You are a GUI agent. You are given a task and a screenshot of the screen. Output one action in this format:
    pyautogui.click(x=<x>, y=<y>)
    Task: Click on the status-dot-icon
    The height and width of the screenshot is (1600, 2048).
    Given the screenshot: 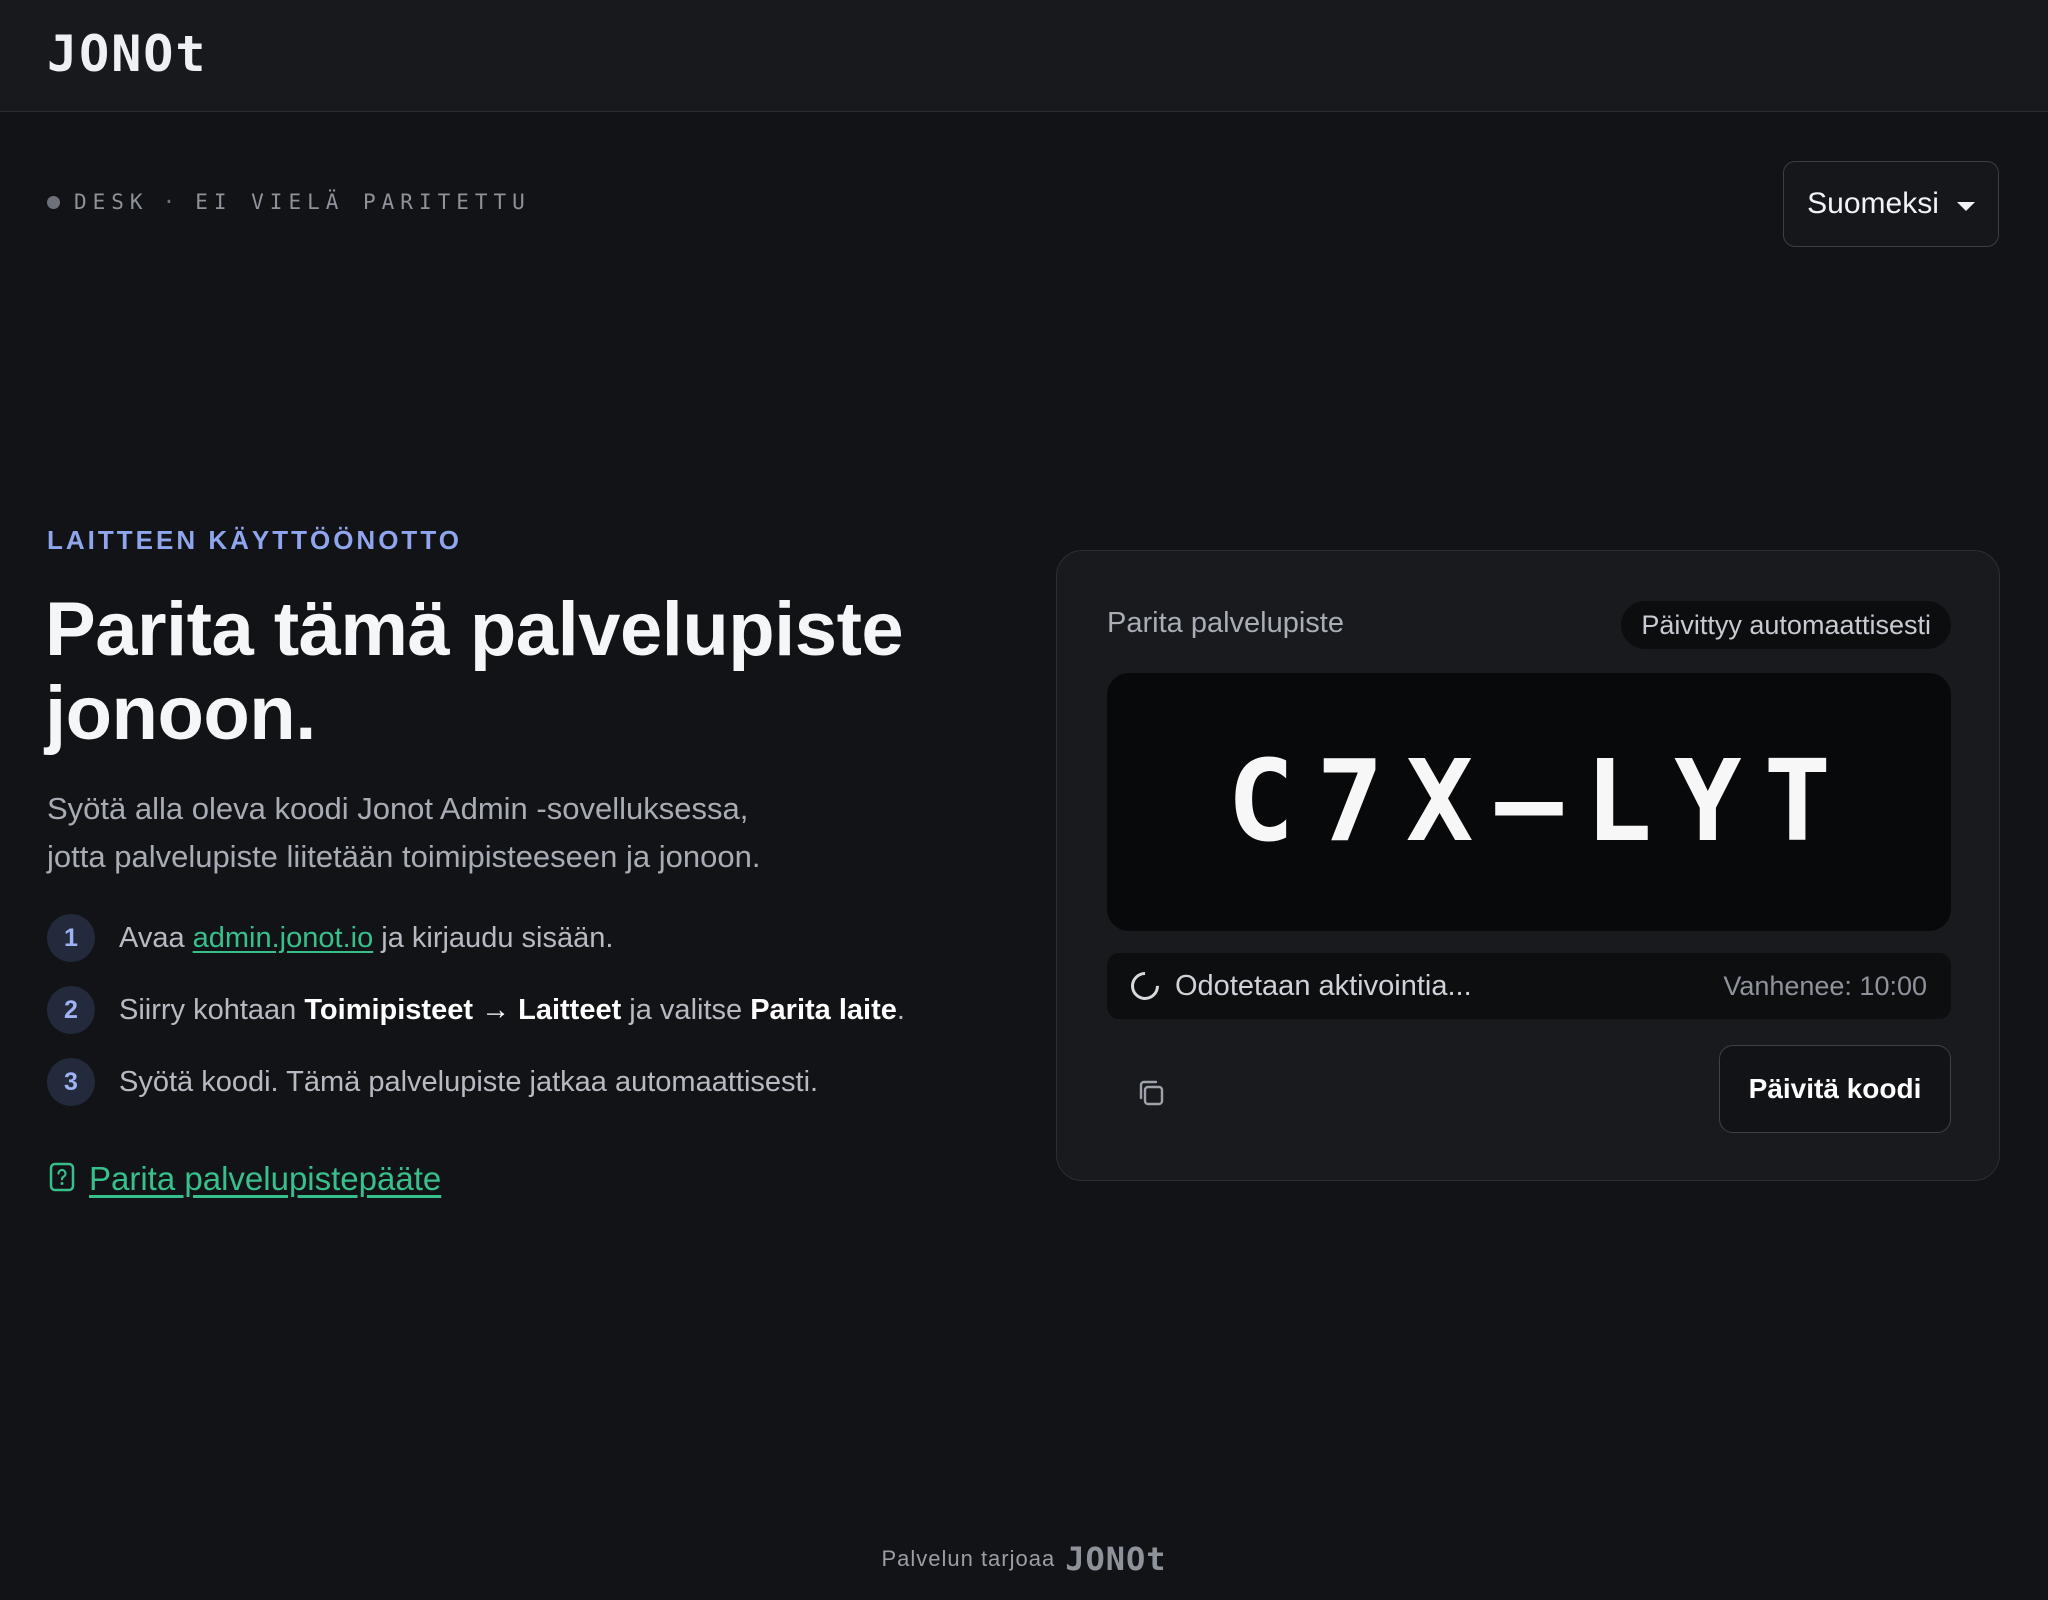 What is the action you would take?
    pyautogui.click(x=53, y=202)
    